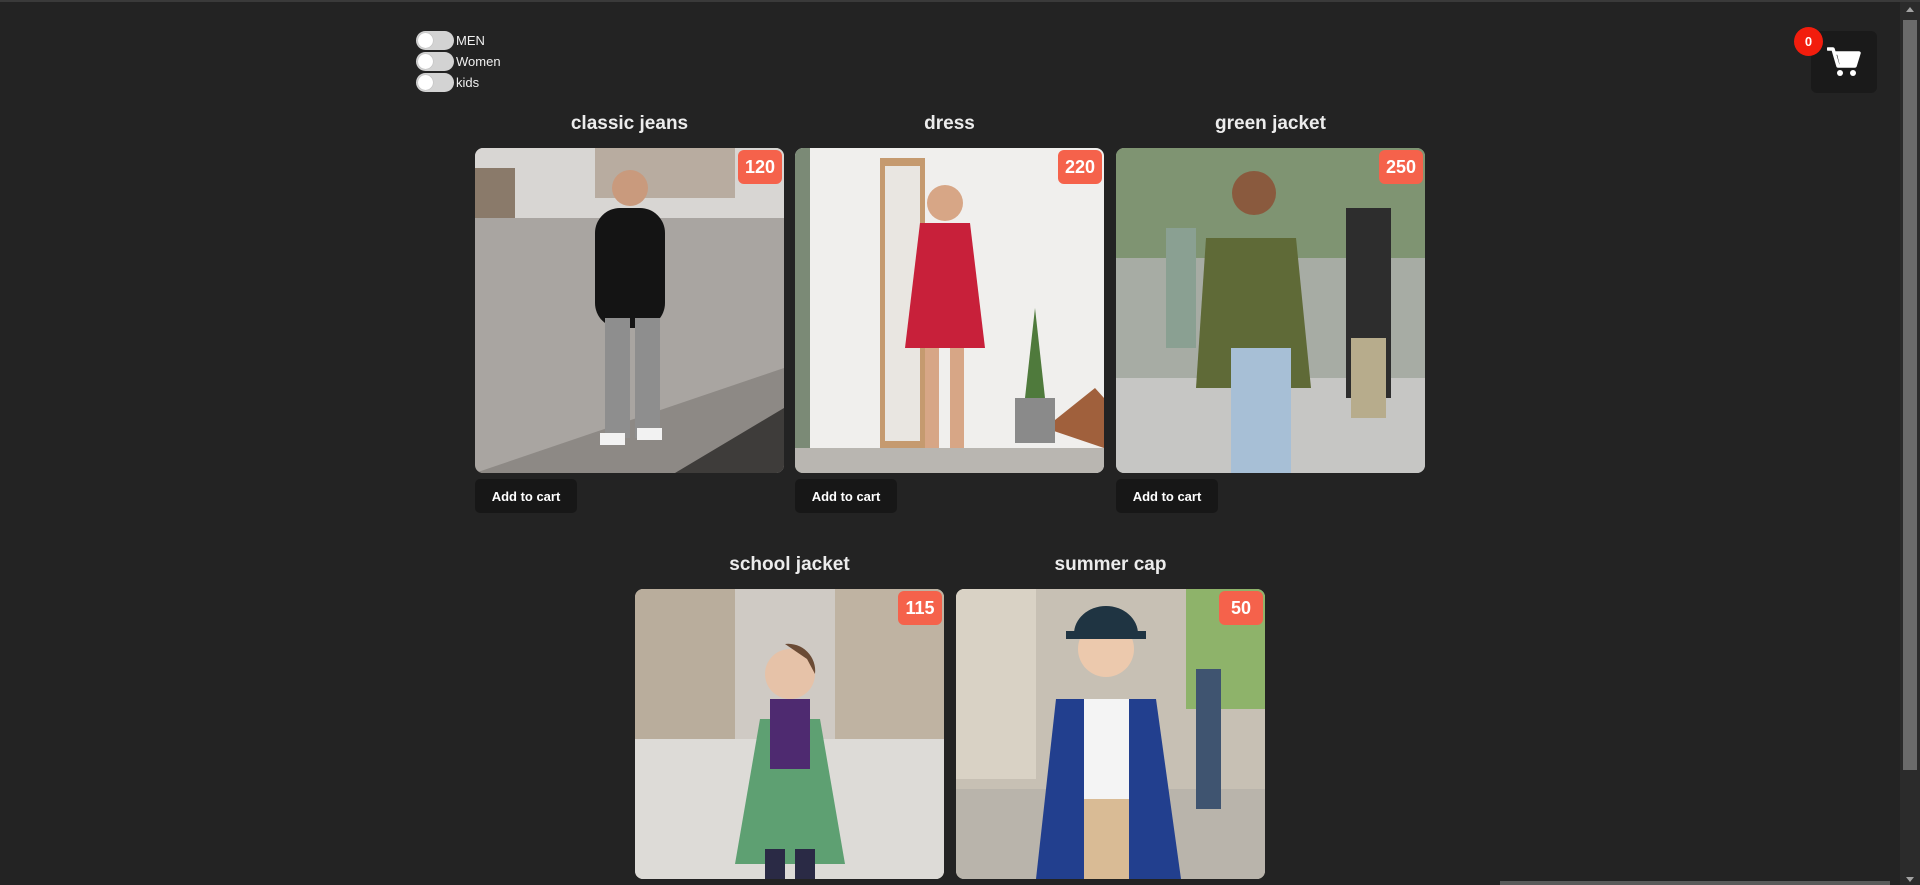 This screenshot has width=1920, height=885. Describe the element at coordinates (1241, 608) in the screenshot. I see `price-badge: 50` at that location.